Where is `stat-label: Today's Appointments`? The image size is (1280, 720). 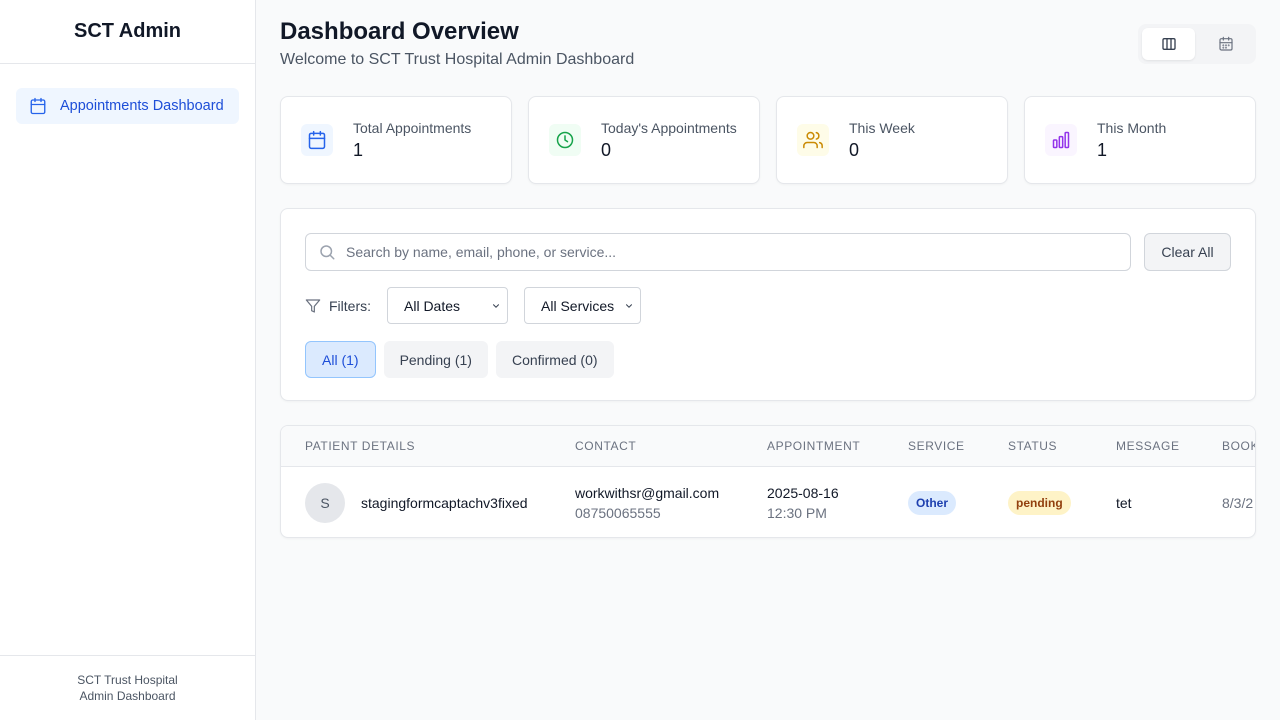 stat-label: Today's Appointments is located at coordinates (669, 127).